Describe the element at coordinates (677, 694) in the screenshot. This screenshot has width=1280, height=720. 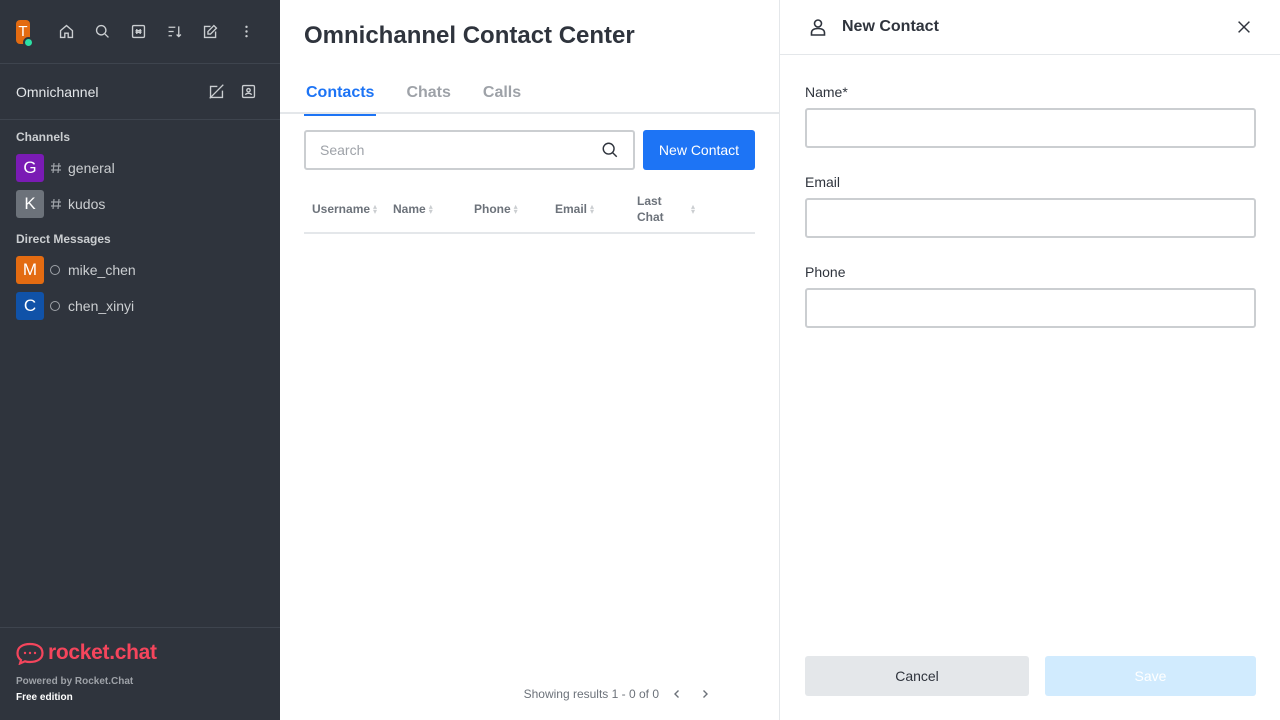
I see `previous-page-icon` at that location.